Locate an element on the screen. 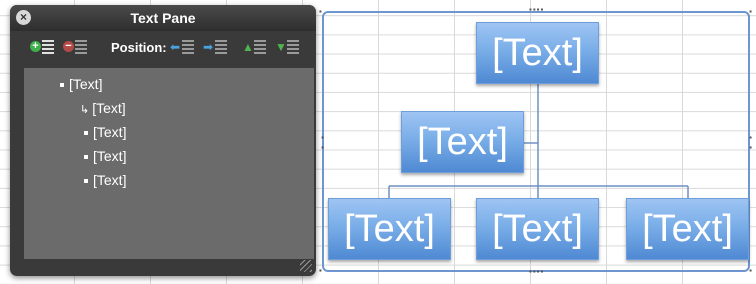  plus-list-icon: + is located at coordinates (35, 46).